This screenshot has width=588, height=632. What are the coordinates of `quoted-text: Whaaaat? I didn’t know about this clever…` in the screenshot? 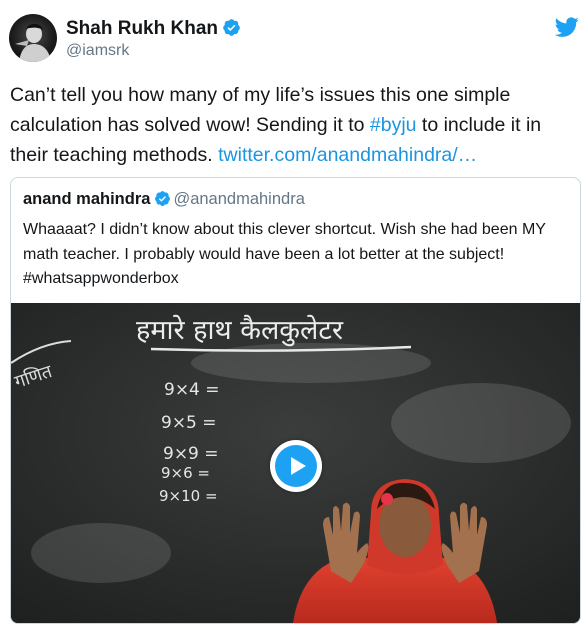 It's located at (284, 254).